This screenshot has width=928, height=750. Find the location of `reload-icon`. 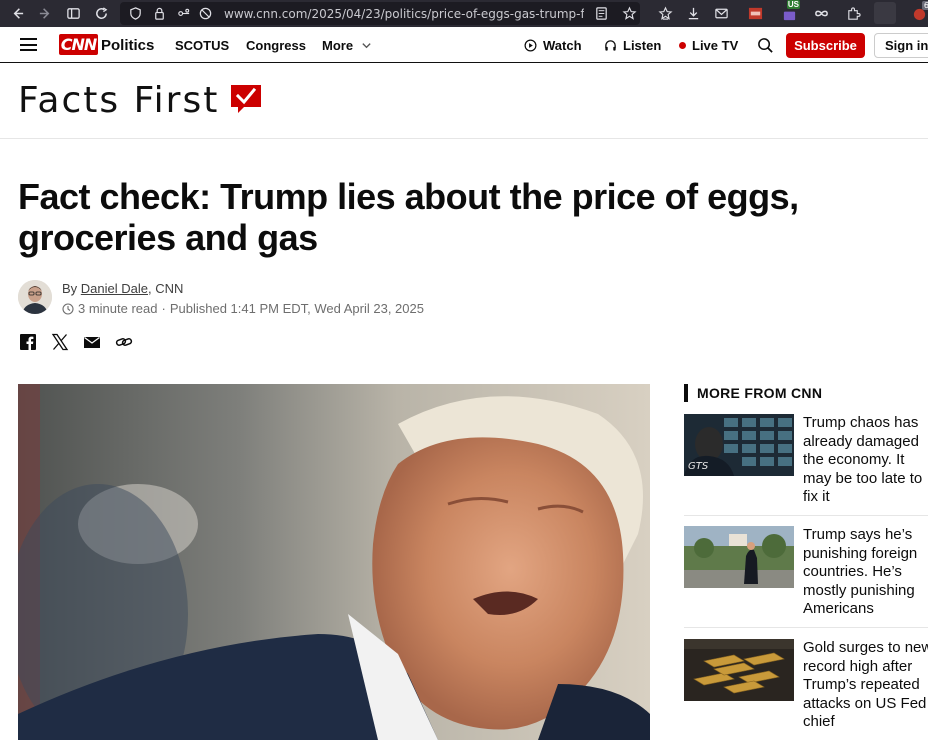

reload-icon is located at coordinates (101, 14).